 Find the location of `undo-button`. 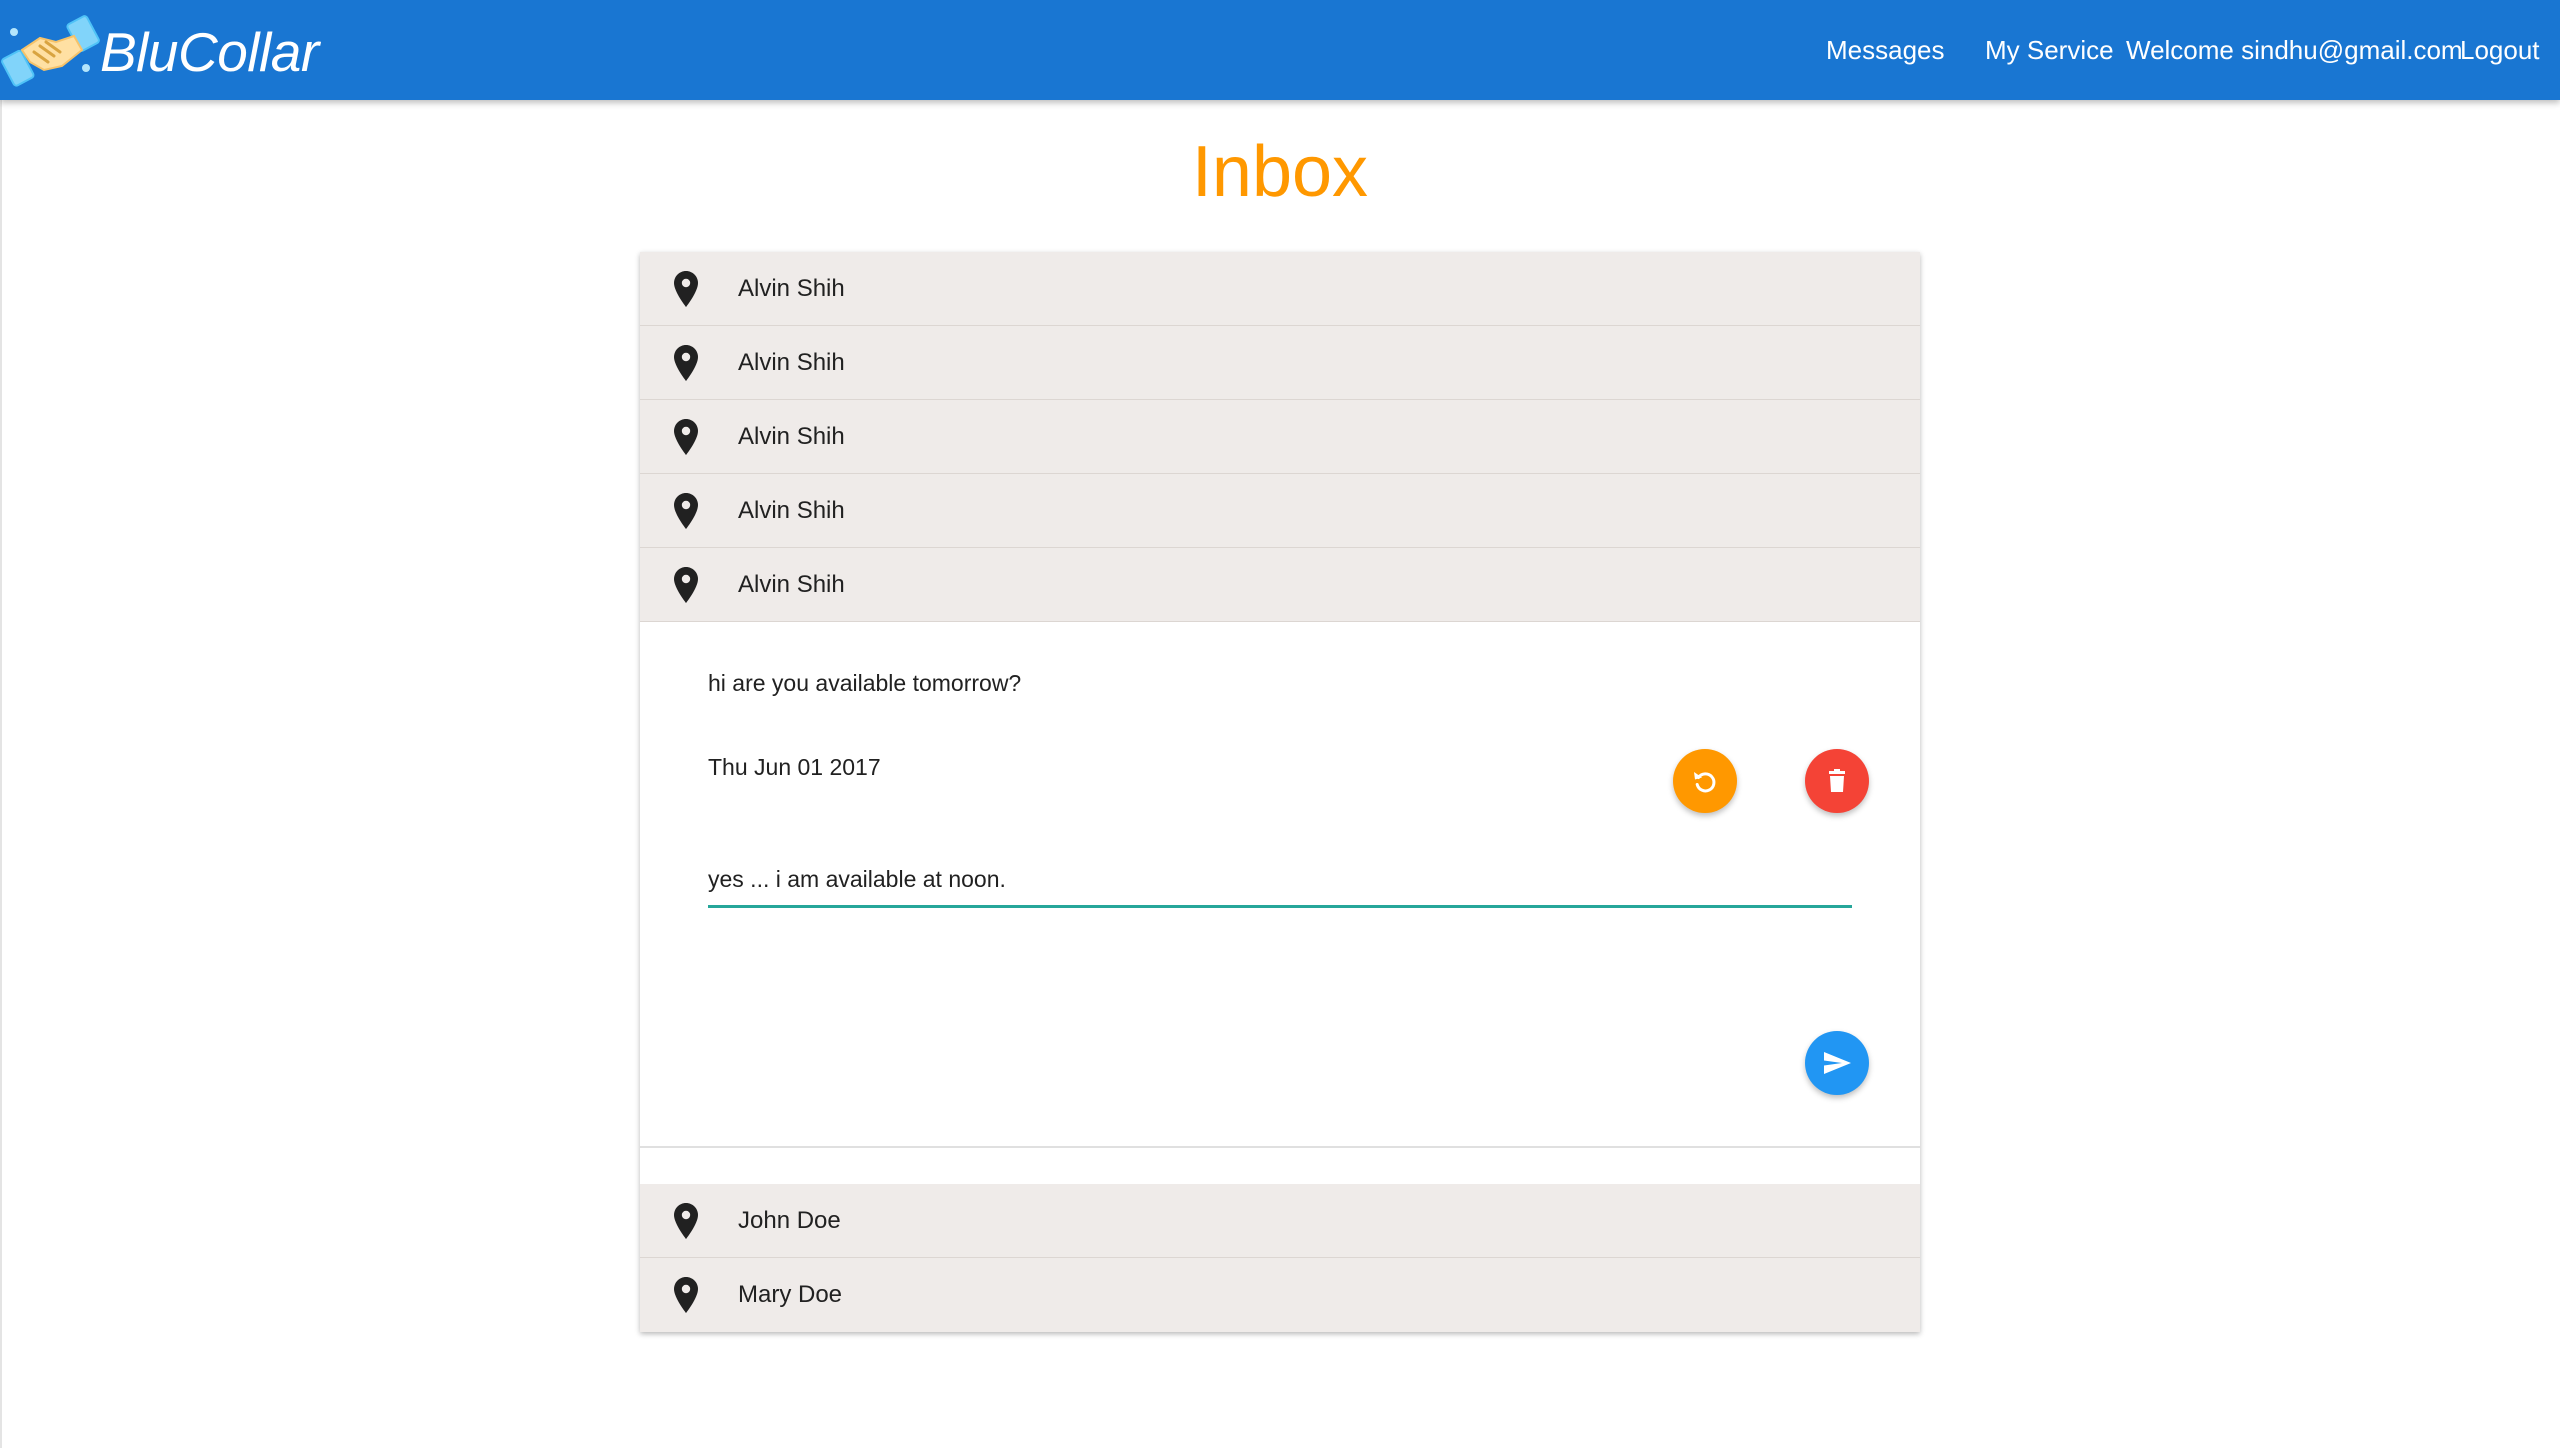

undo-button is located at coordinates (1705, 781).